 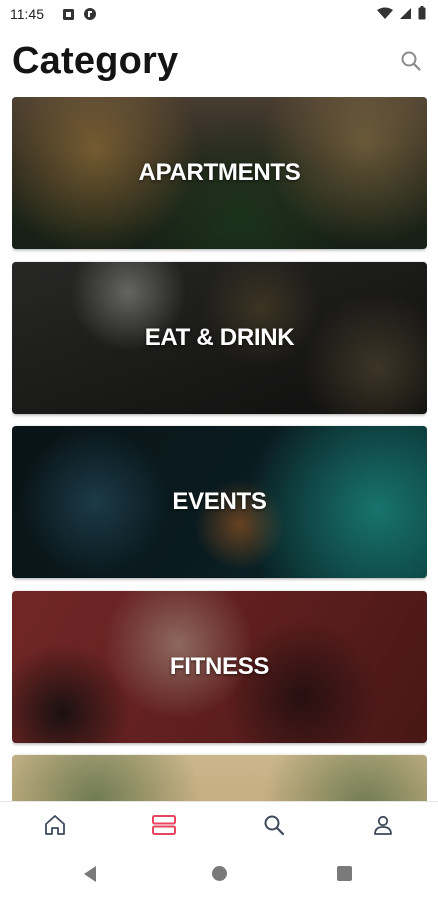 I want to click on cellular-signal-icon, so click(x=405, y=13).